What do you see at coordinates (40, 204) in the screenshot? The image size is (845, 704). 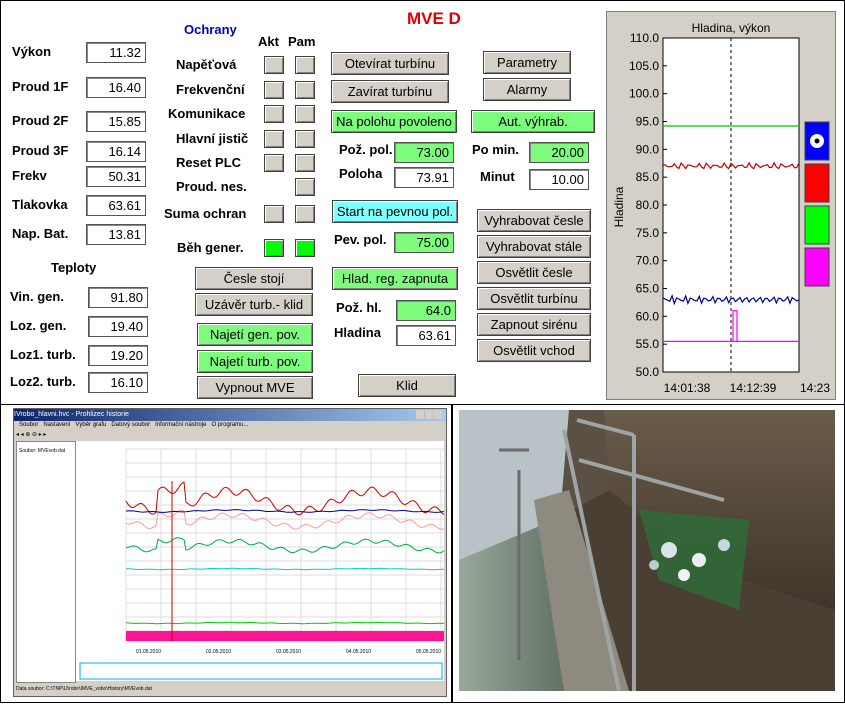 I see `param-label: Tlakovka` at bounding box center [40, 204].